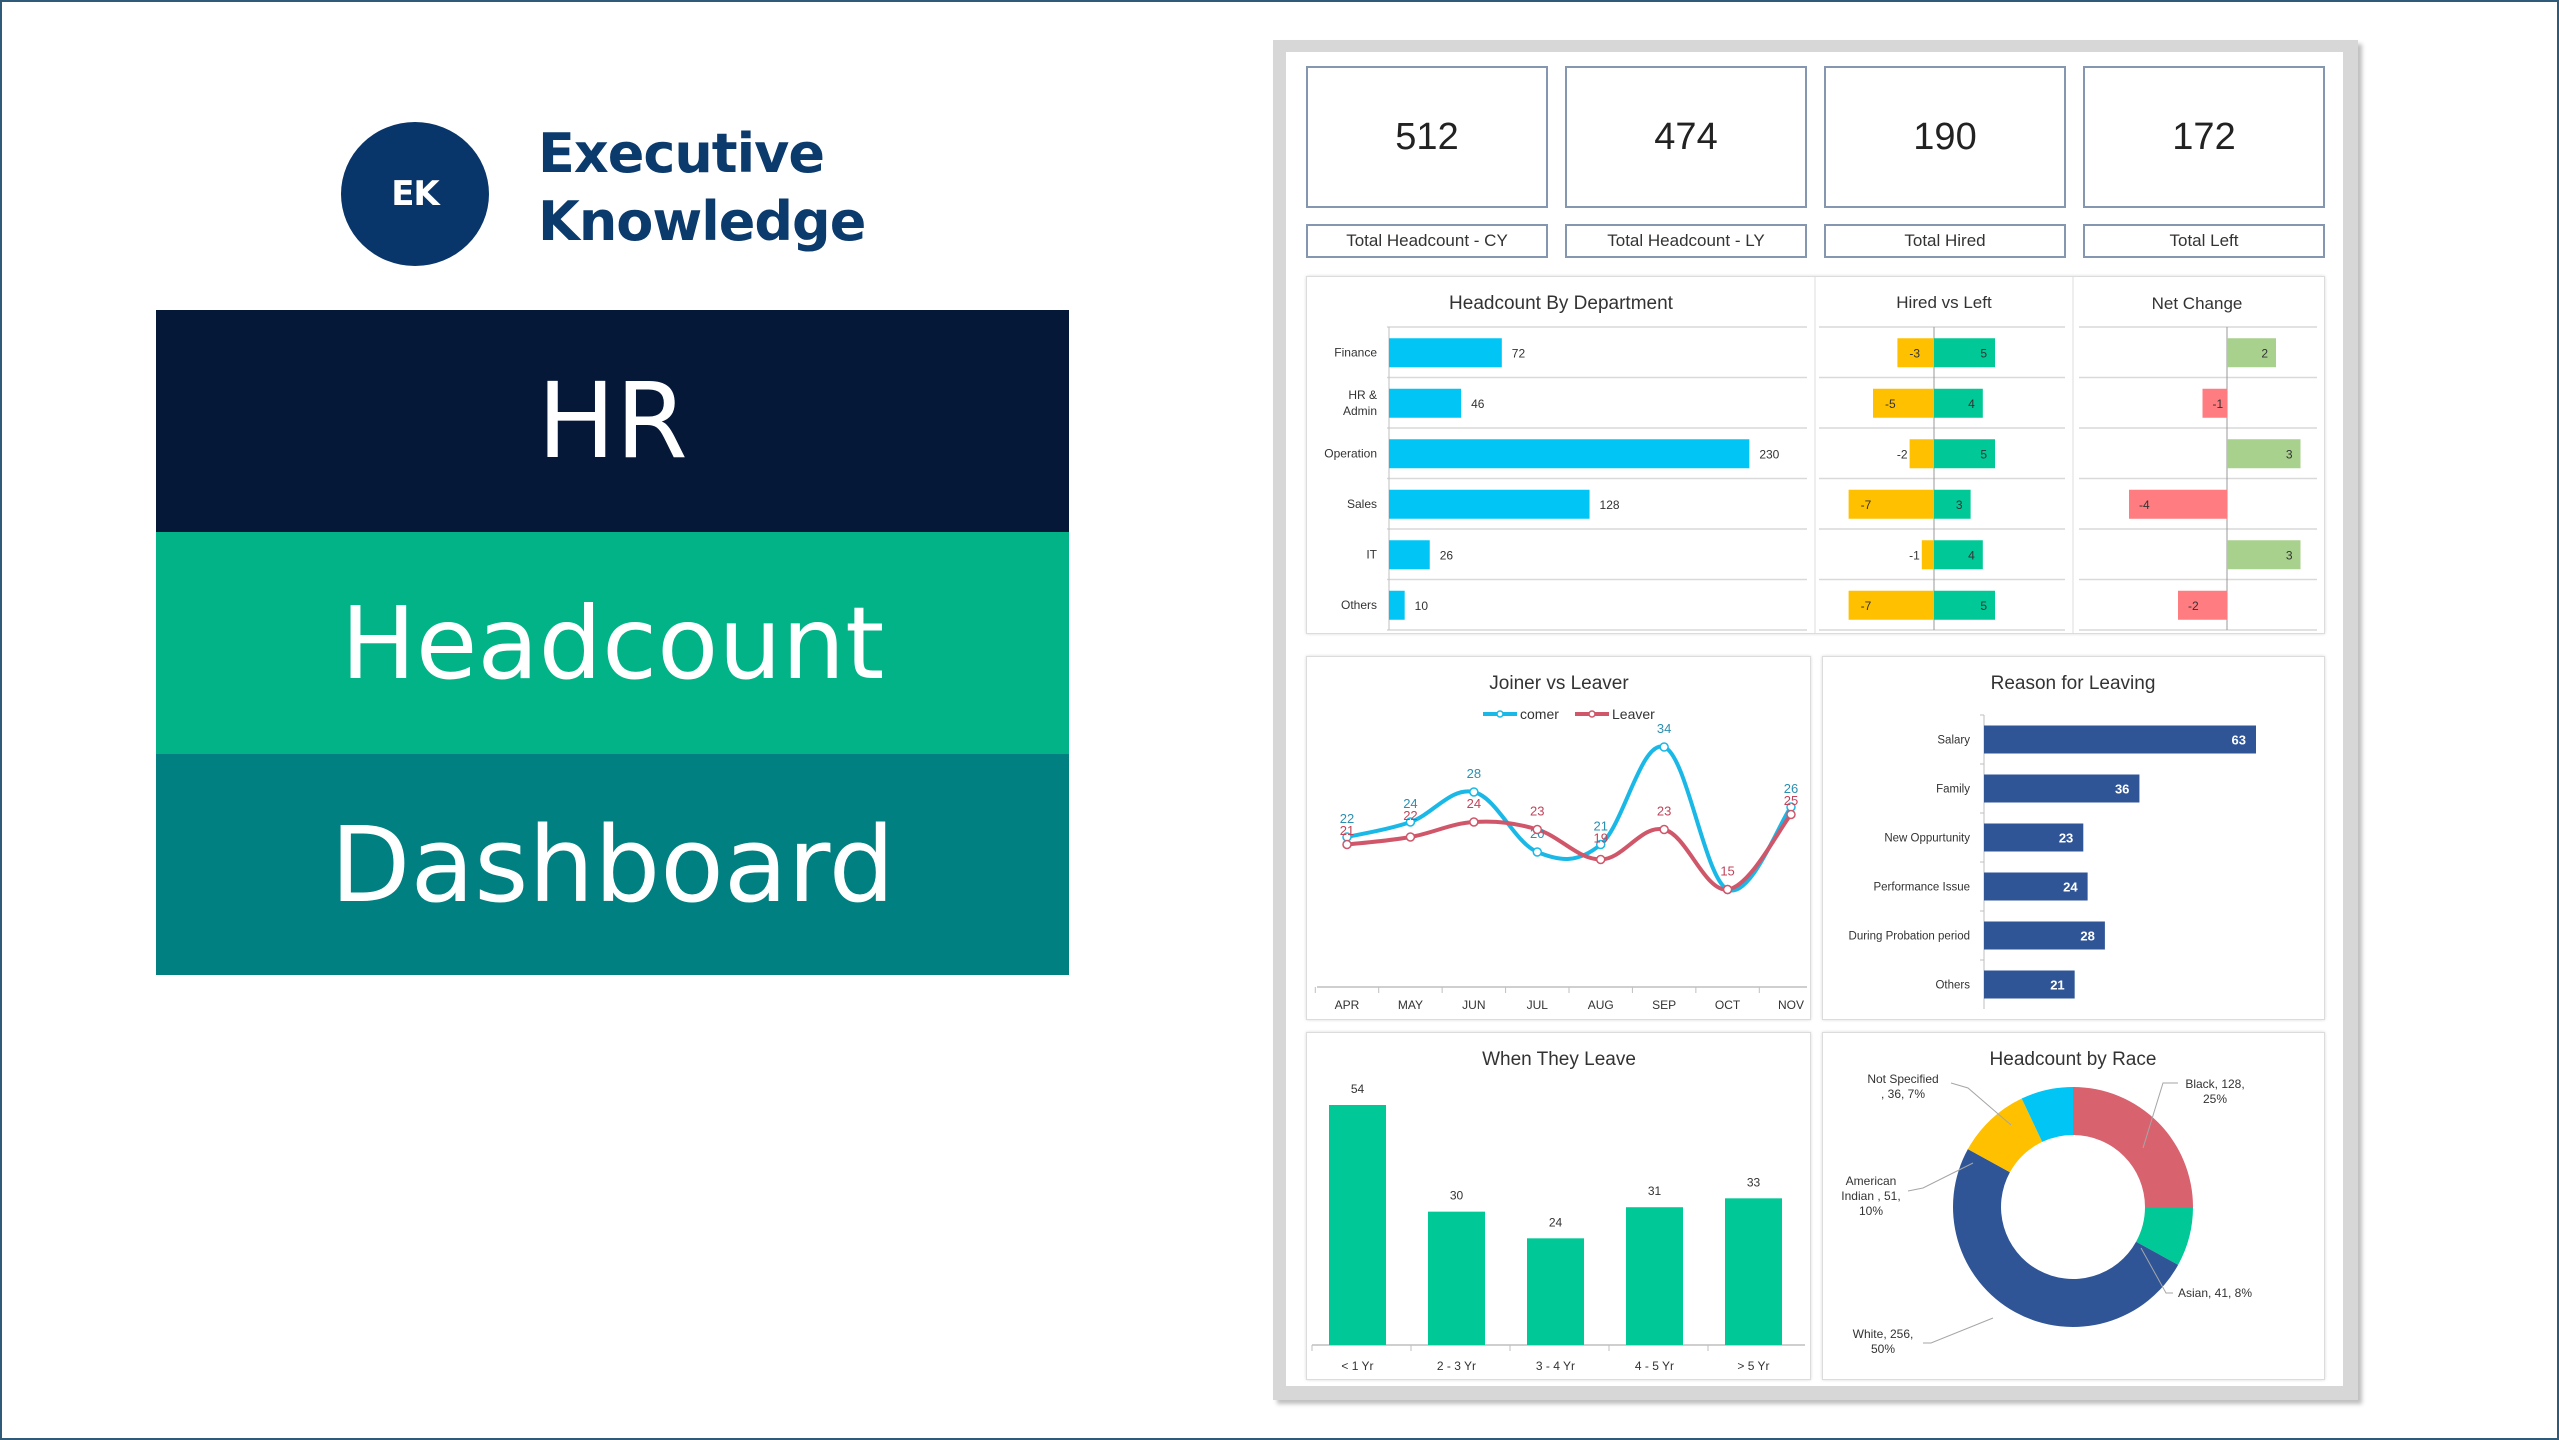 Image resolution: width=2559 pixels, height=1440 pixels. Describe the element at coordinates (1791, 1005) in the screenshot. I see `x-tick-label: NOV` at that location.